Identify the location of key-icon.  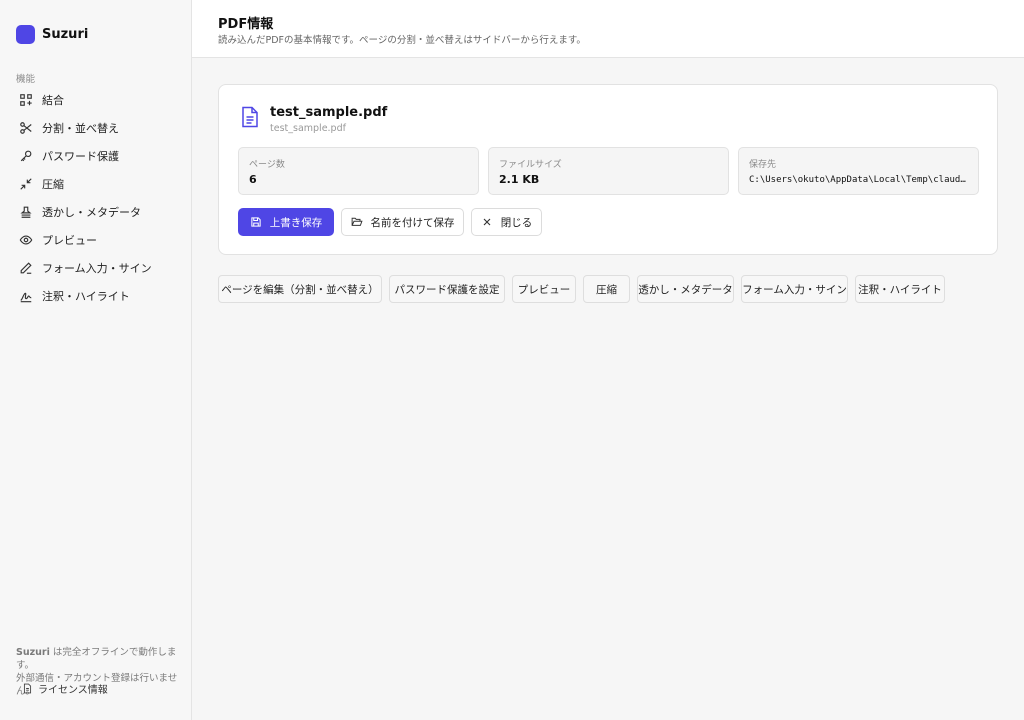
(26, 156).